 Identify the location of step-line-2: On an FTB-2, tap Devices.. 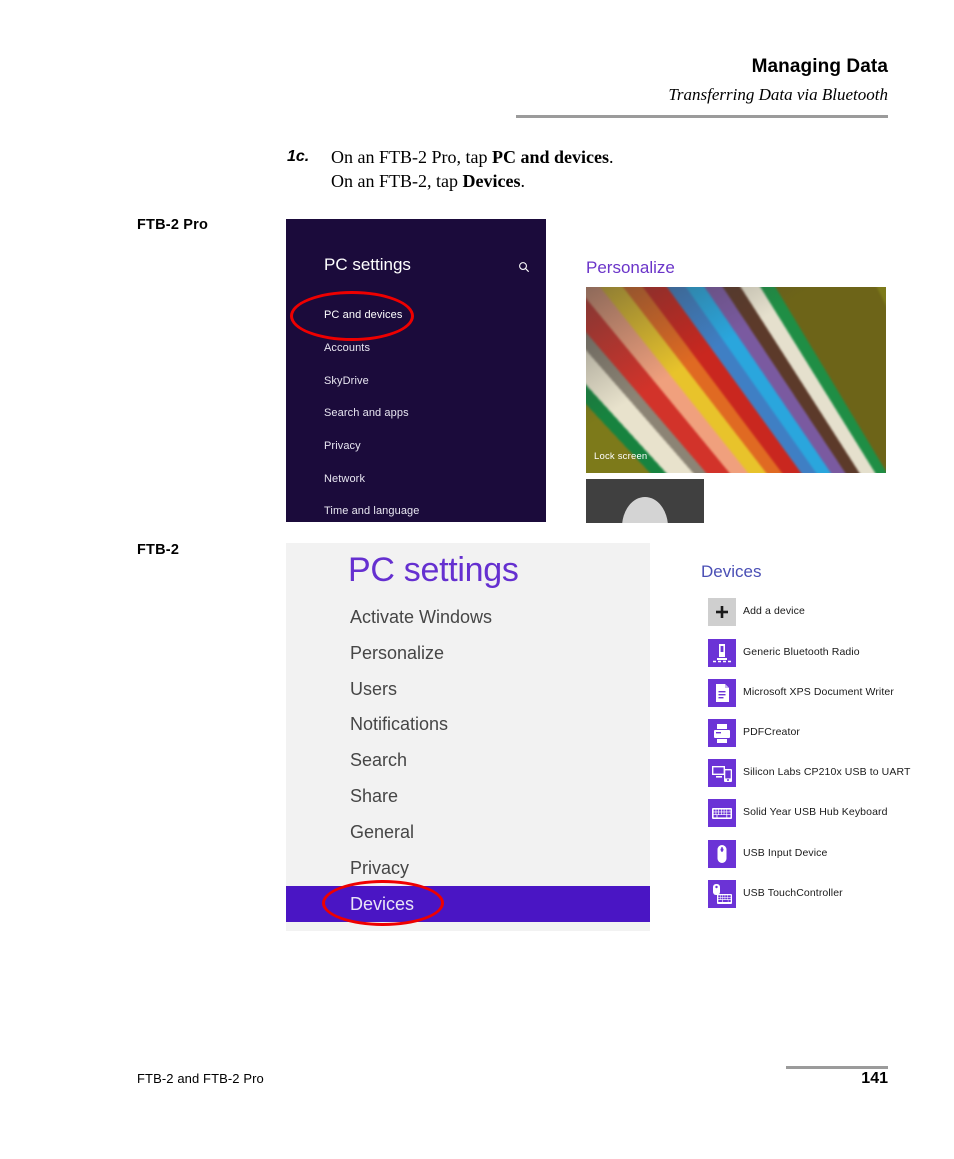
(428, 181).